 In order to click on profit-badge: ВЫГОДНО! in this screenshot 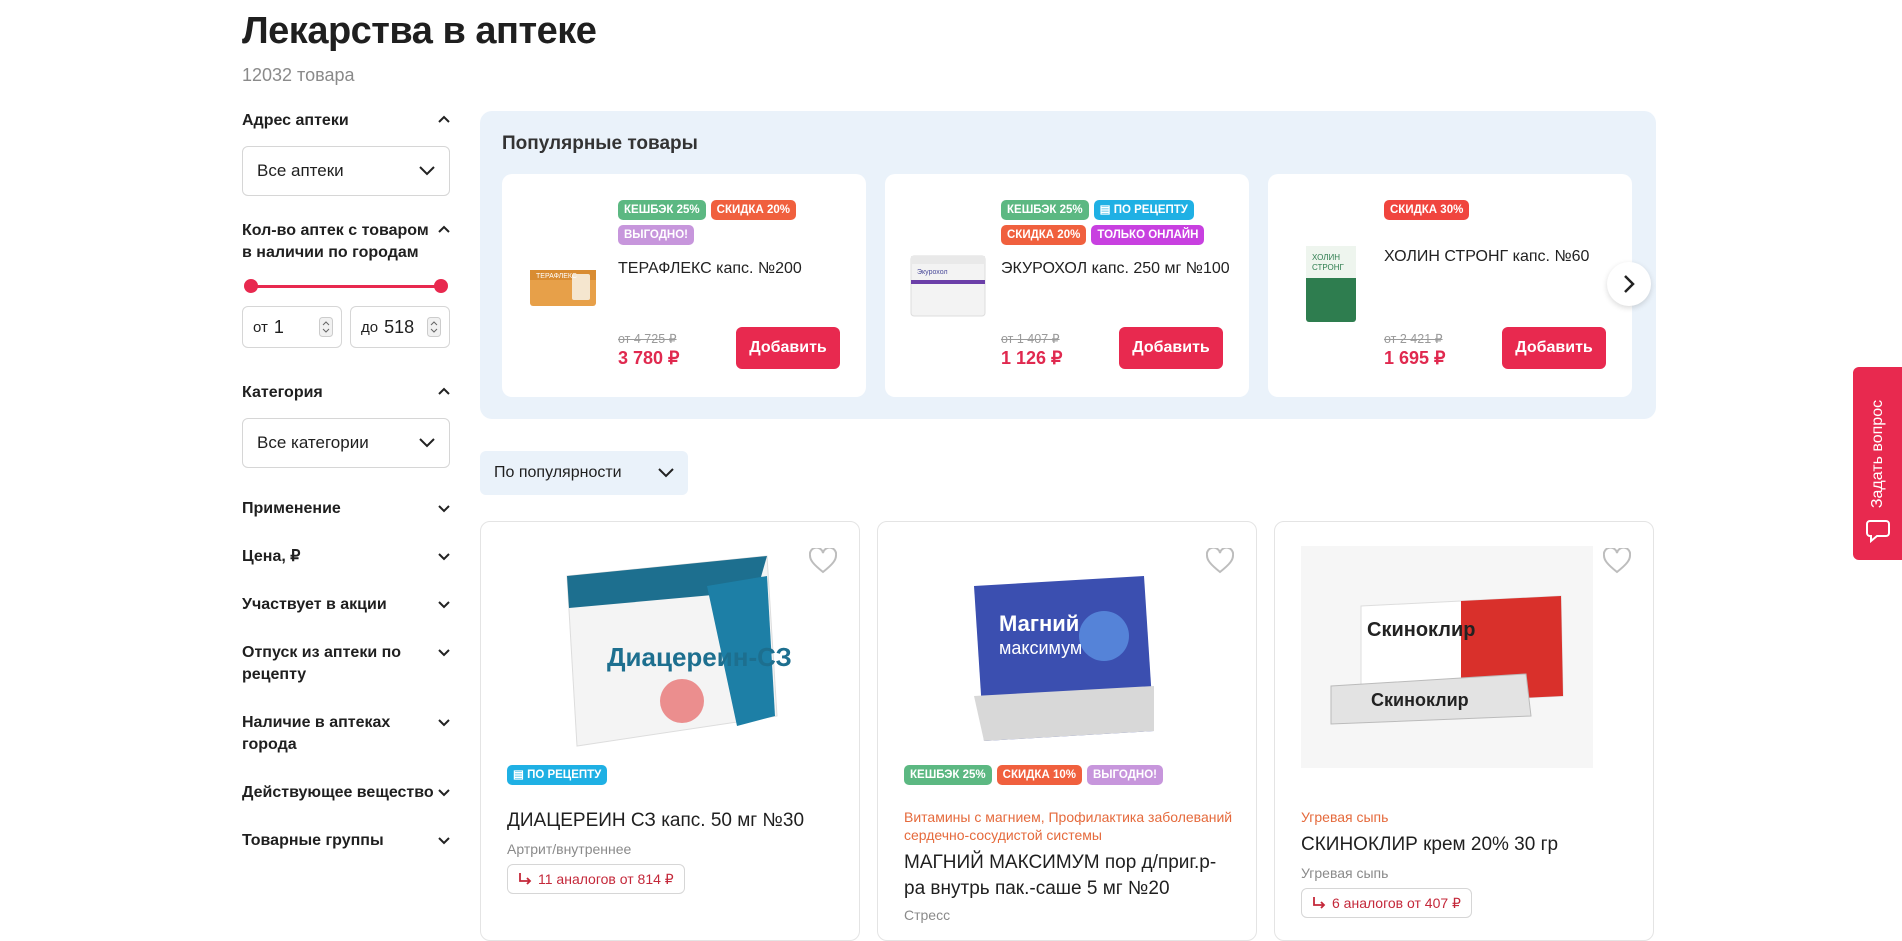, I will do `click(1124, 775)`.